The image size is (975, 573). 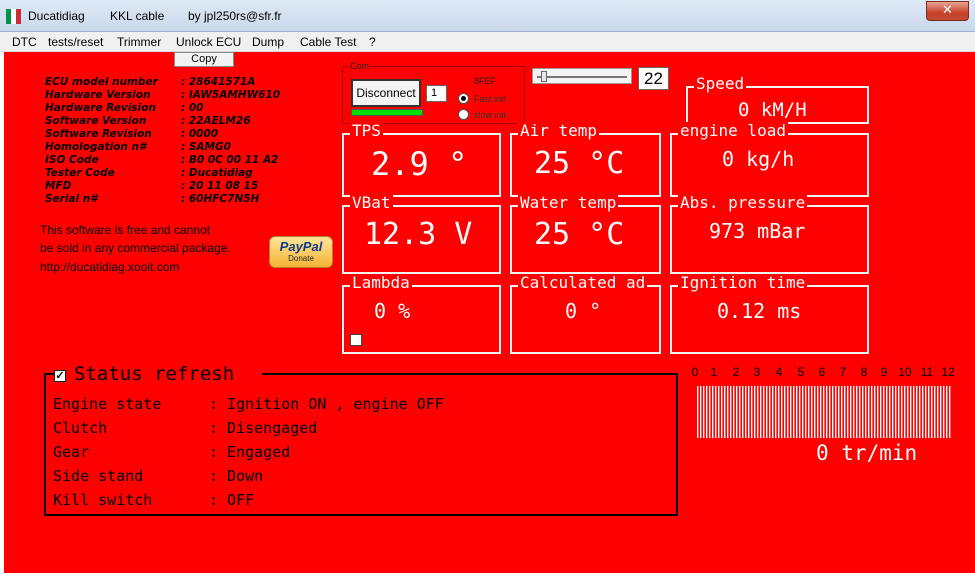 What do you see at coordinates (328, 42) in the screenshot?
I see `menu-cable-test: Cable Test` at bounding box center [328, 42].